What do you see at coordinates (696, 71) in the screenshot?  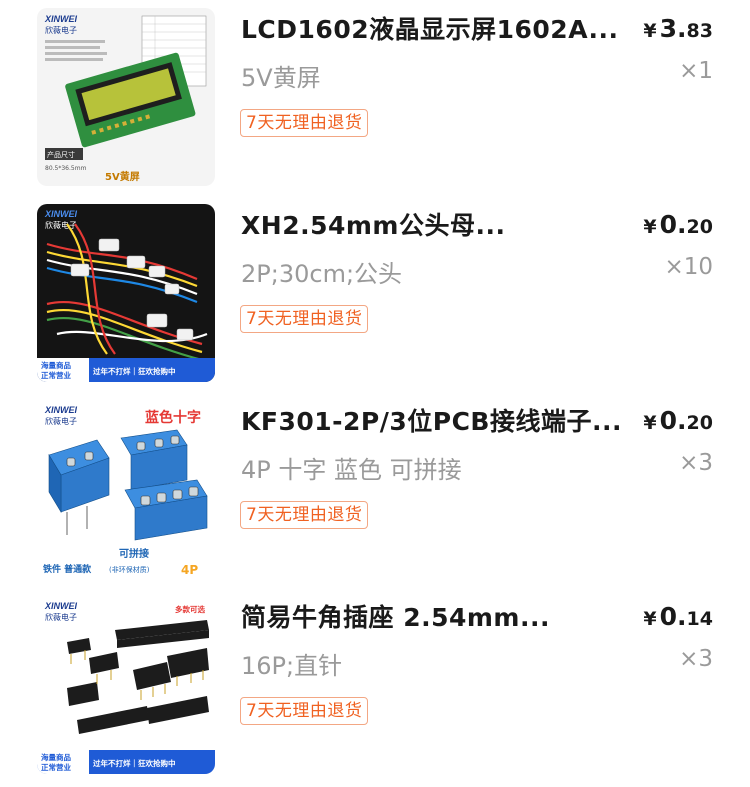 I see `product-quantity: ×1` at bounding box center [696, 71].